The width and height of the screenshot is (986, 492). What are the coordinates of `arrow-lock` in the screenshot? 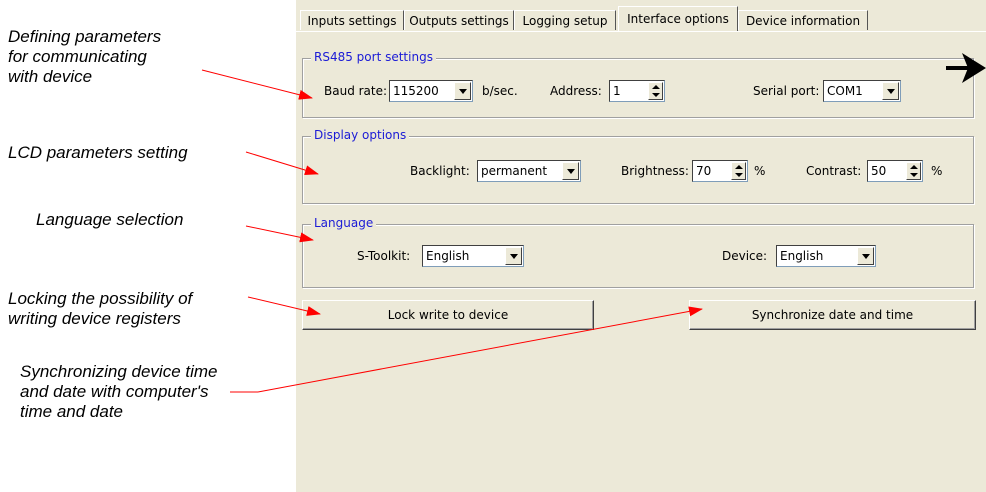 It's located at (284, 306).